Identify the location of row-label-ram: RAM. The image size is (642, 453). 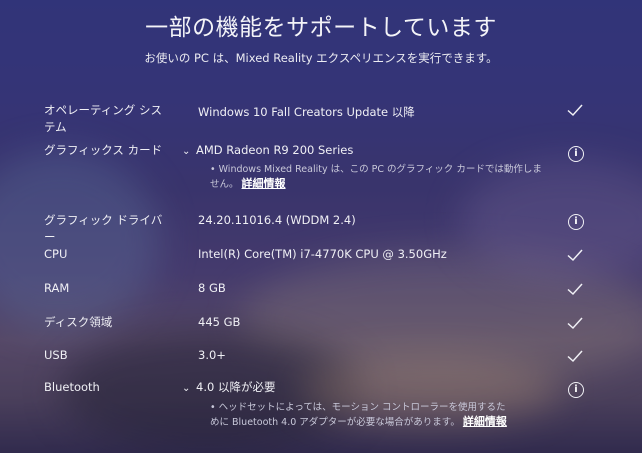
(57, 288).